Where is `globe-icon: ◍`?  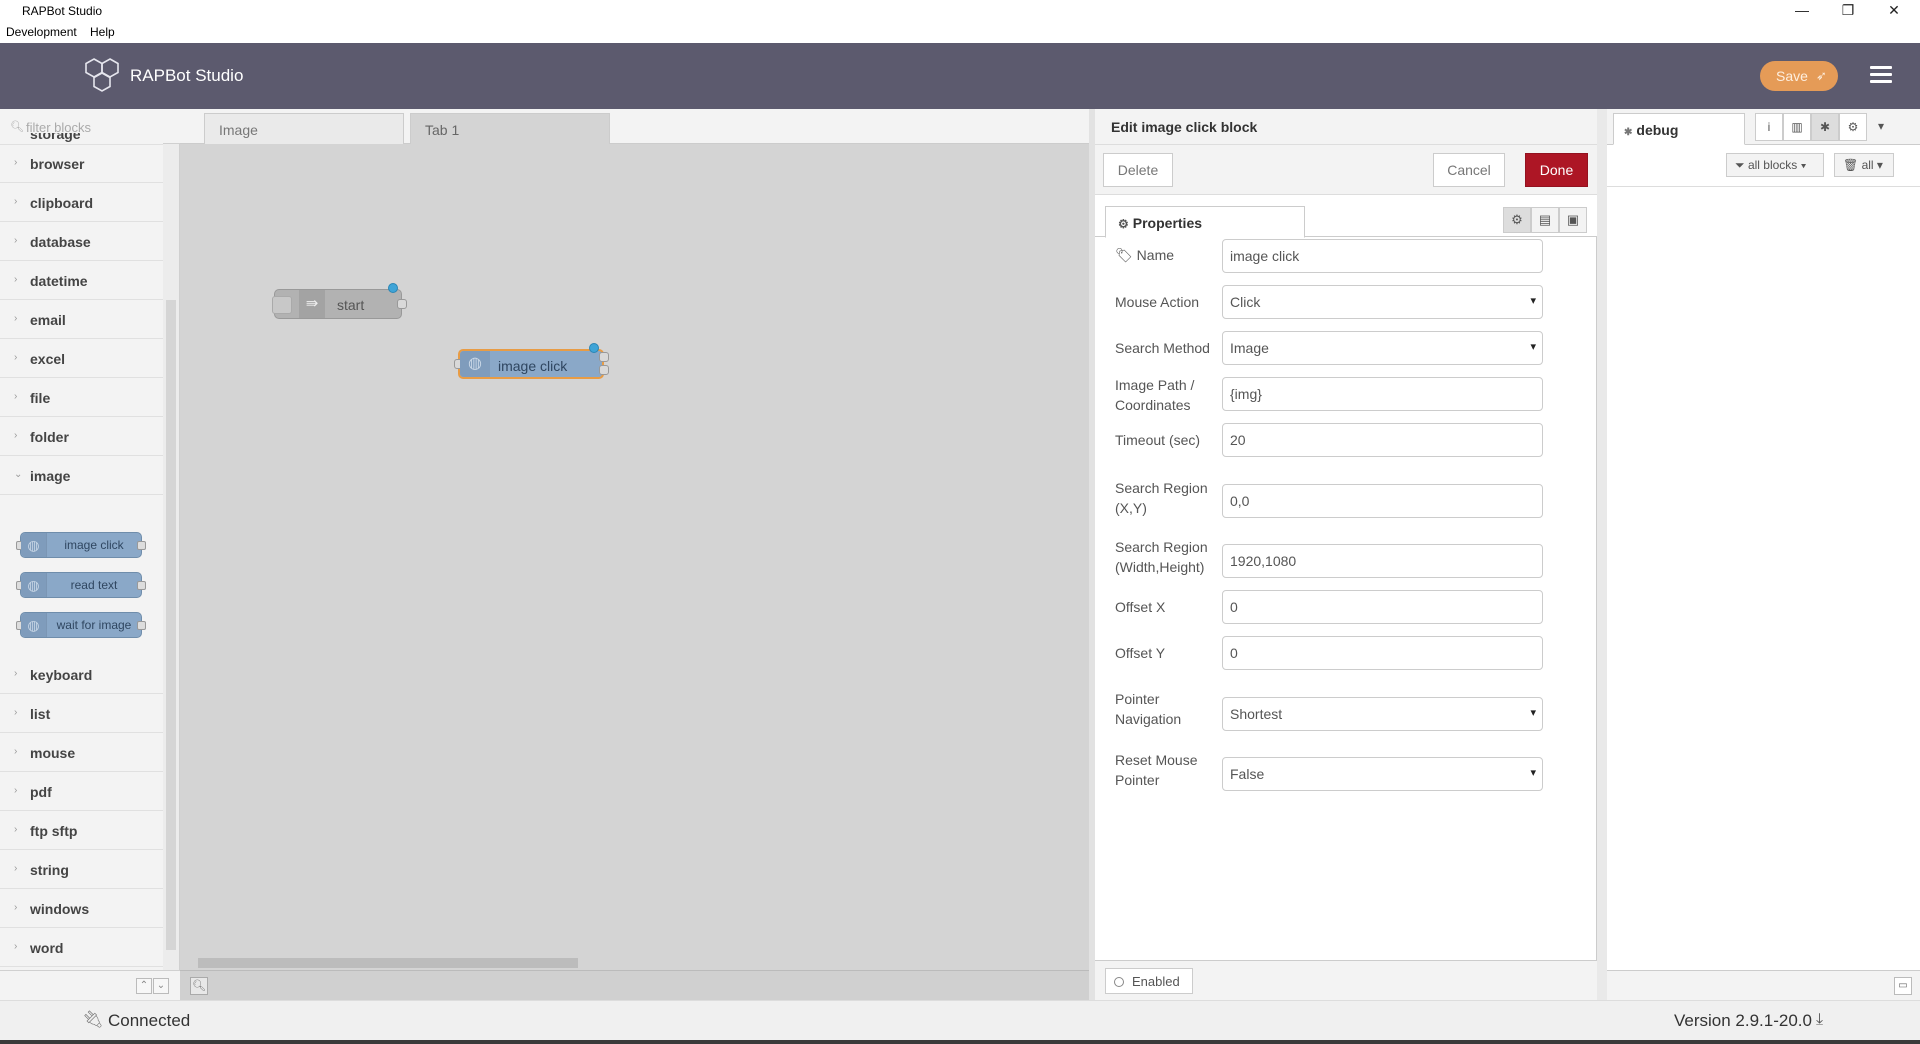
globe-icon: ◍ is located at coordinates (475, 364).